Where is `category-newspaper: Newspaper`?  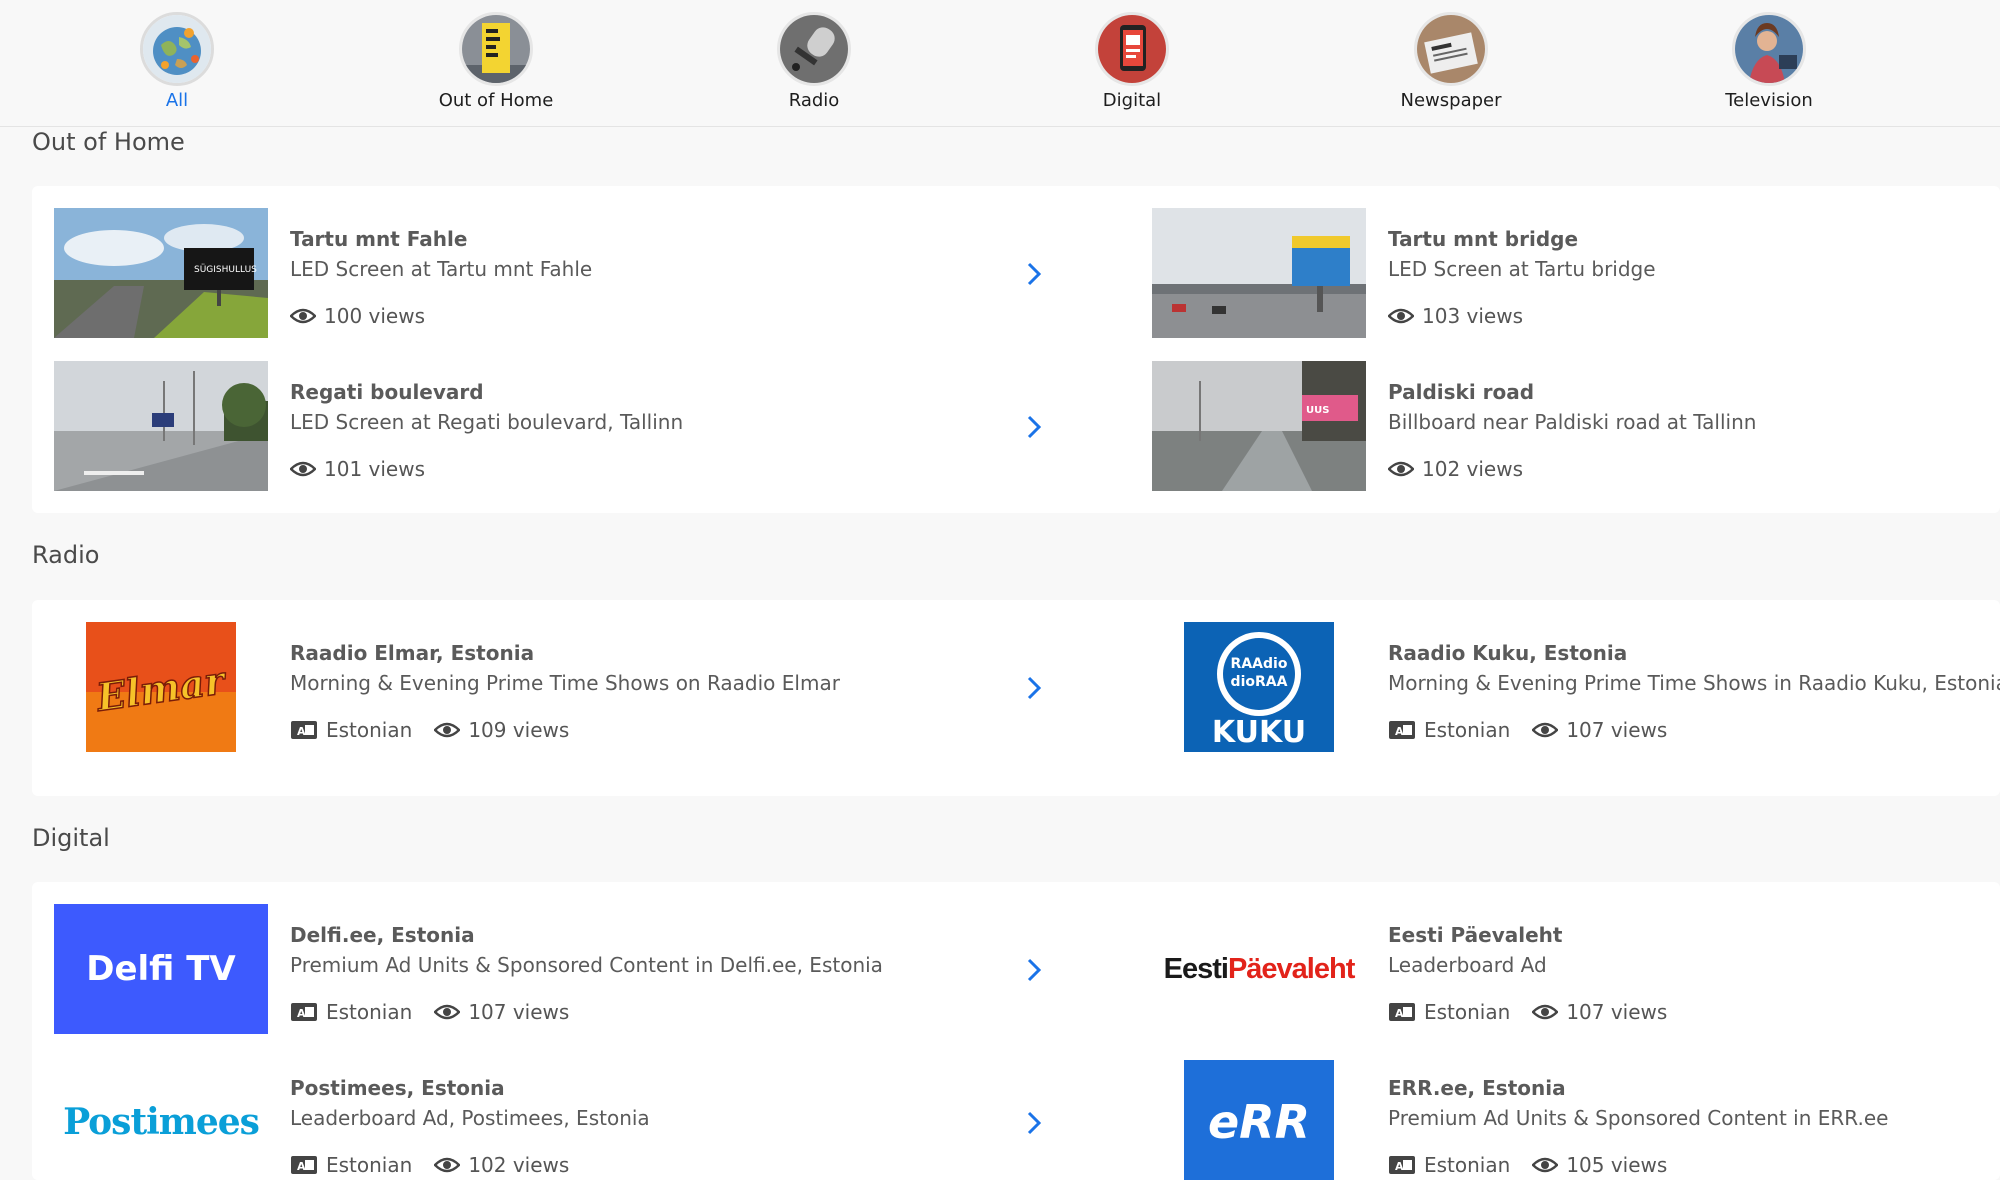
category-newspaper: Newspaper is located at coordinates (1451, 67).